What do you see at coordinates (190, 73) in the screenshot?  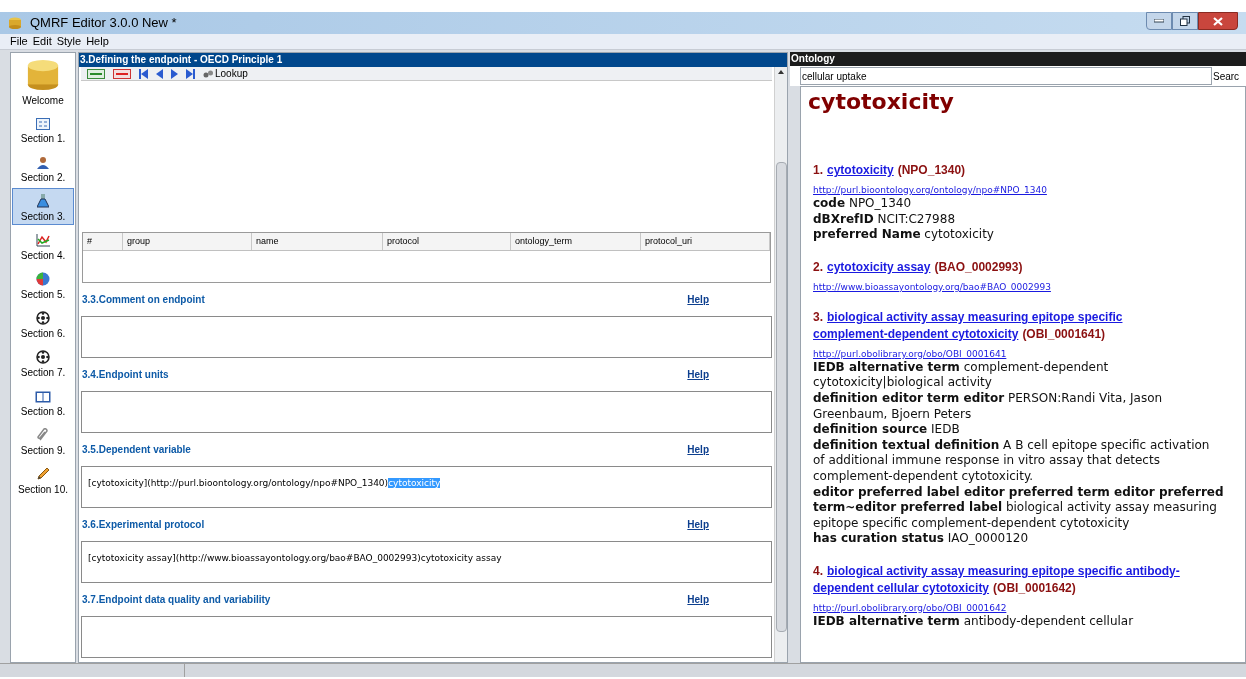 I see `last-icon` at bounding box center [190, 73].